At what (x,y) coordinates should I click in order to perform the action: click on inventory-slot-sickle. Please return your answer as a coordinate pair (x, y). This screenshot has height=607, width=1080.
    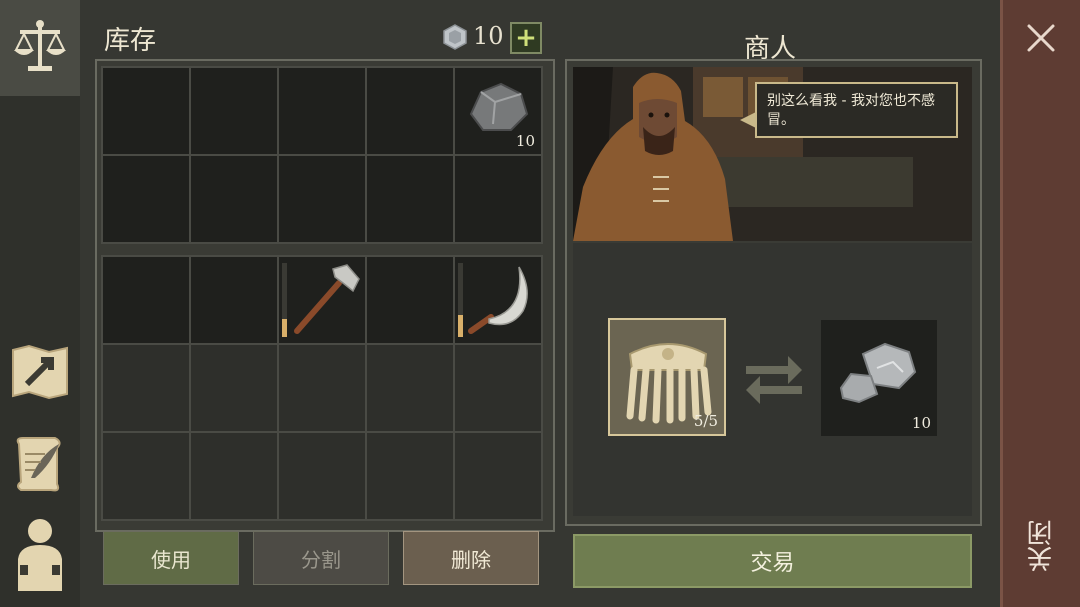
    Looking at the image, I should click on (498, 300).